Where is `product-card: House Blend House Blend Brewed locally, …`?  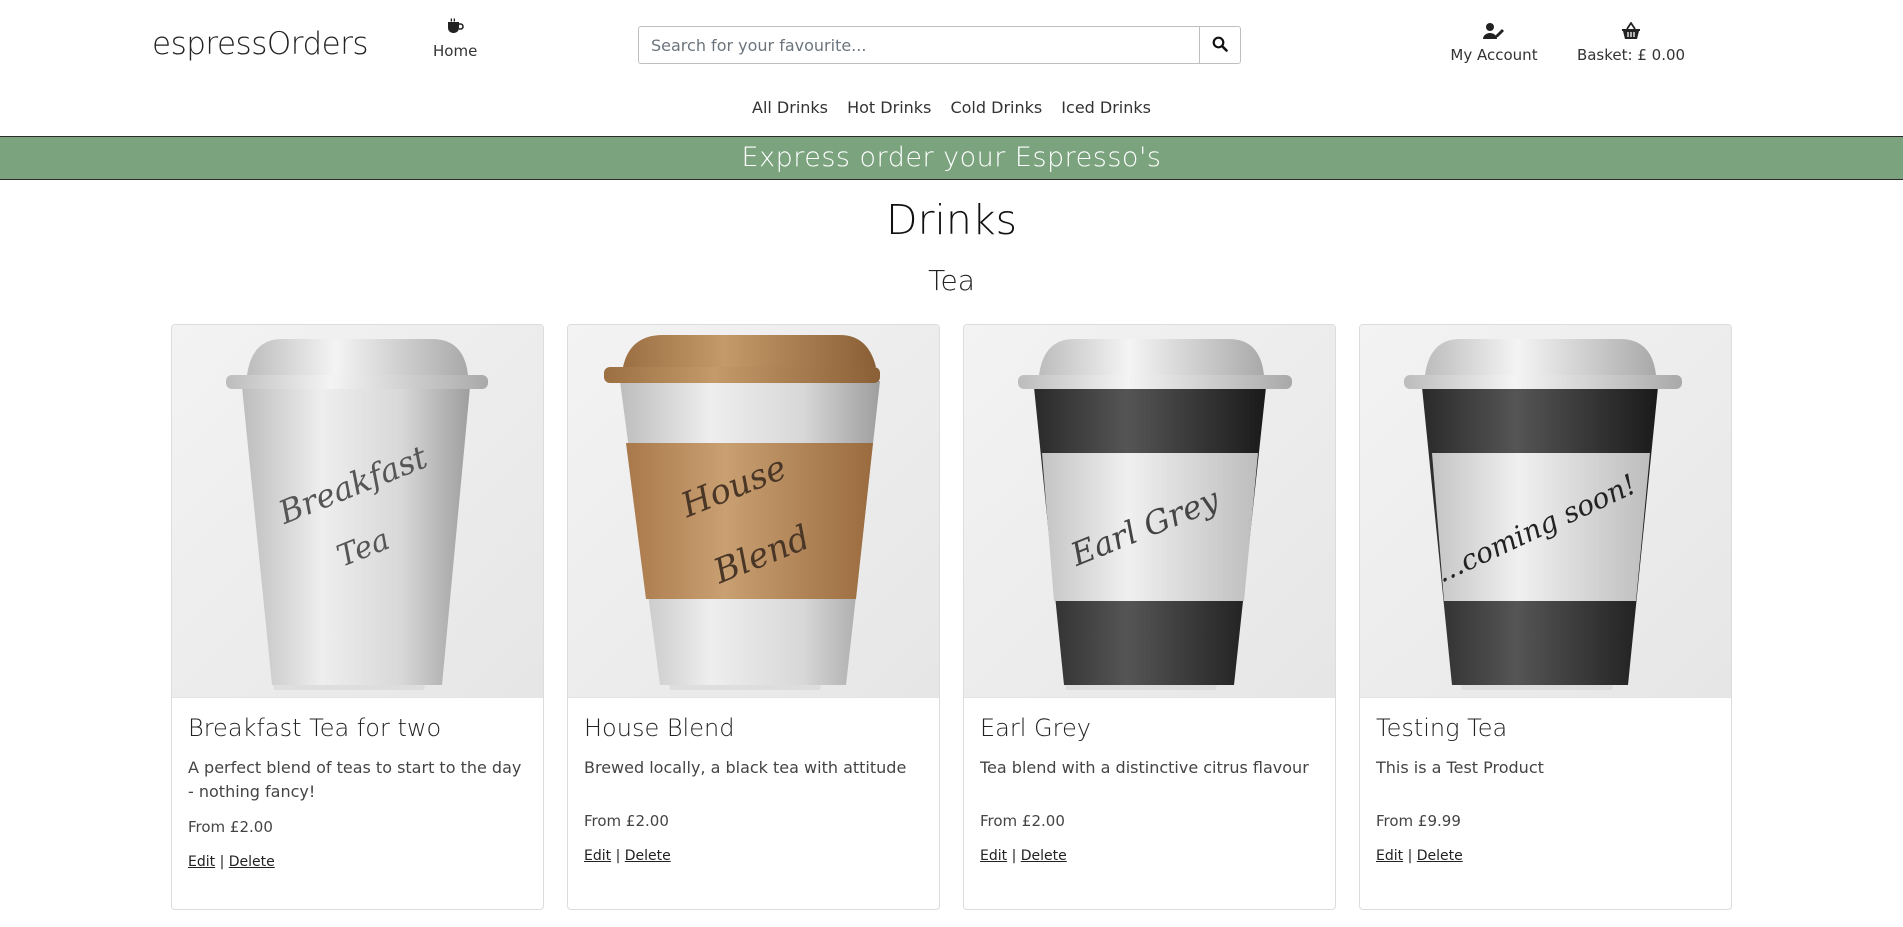
product-card: House Blend House Blend Brewed locally, … is located at coordinates (753, 617).